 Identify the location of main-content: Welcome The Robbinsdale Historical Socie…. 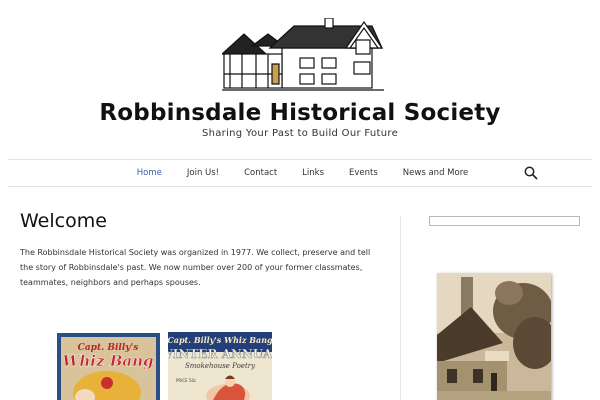
(200, 250).